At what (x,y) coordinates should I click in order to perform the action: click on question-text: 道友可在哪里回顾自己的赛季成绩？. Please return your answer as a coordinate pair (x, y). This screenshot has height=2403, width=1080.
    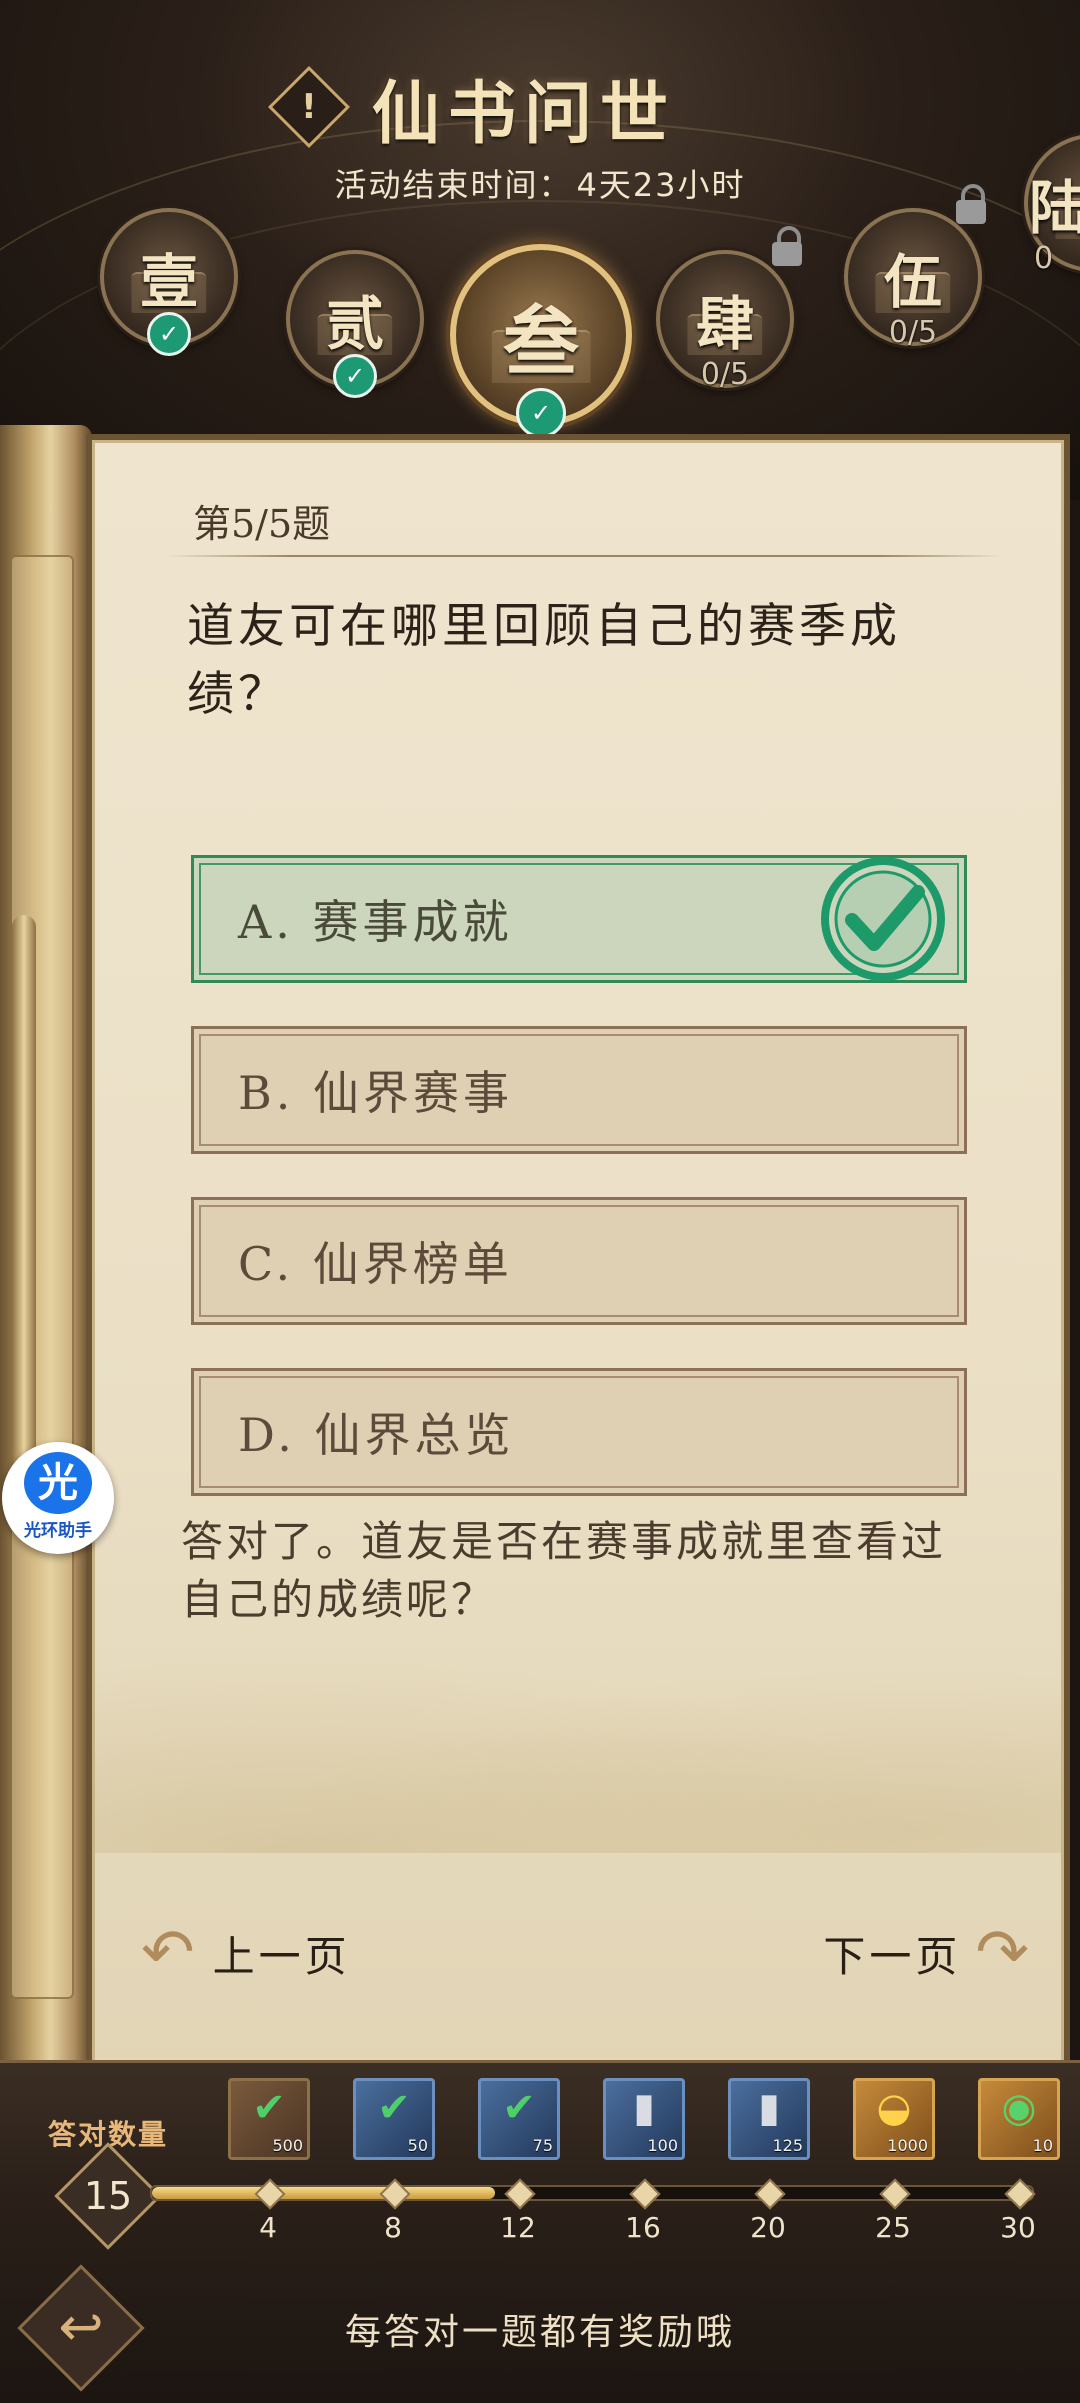
    Looking at the image, I should click on (544, 660).